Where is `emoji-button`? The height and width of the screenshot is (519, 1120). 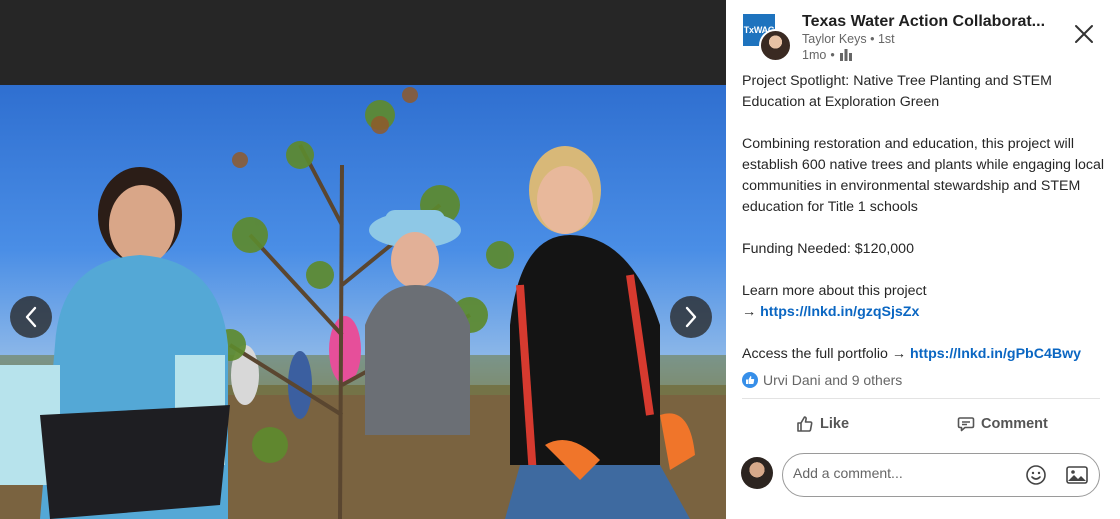 emoji-button is located at coordinates (1036, 475).